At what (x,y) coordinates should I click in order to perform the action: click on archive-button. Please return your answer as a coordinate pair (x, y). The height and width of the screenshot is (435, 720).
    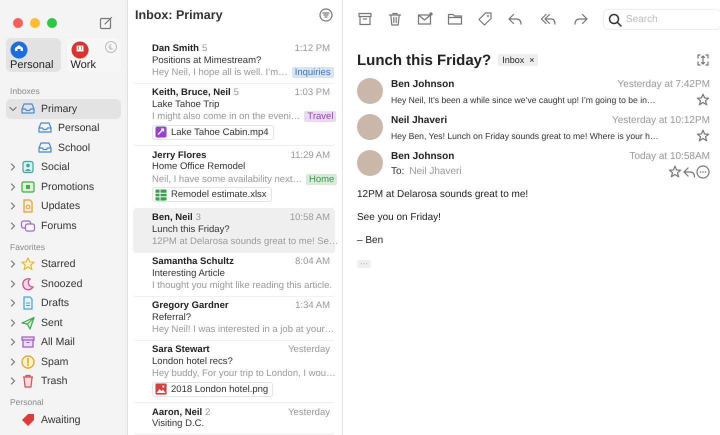
    Looking at the image, I should click on (365, 19).